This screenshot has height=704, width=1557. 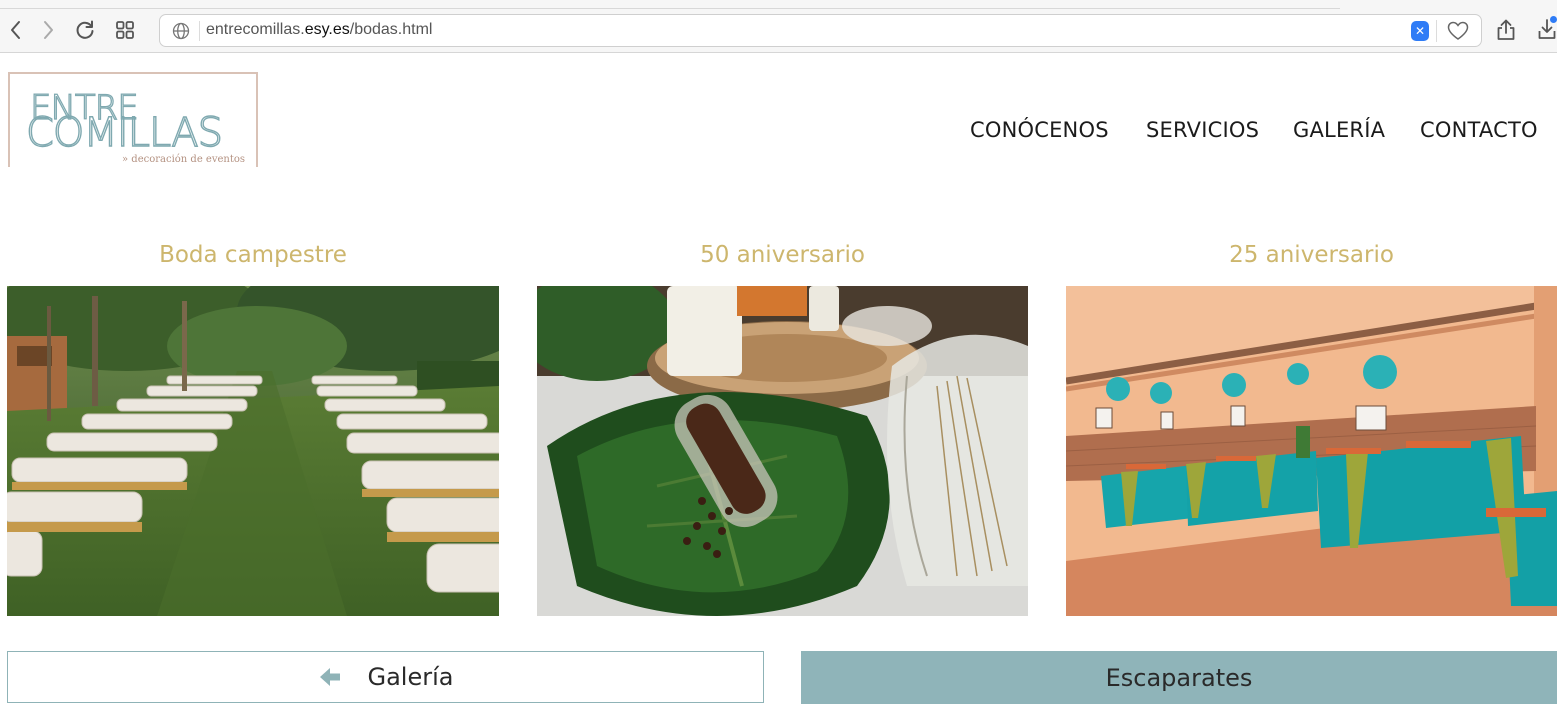 I want to click on grid-icon, so click(x=125, y=30).